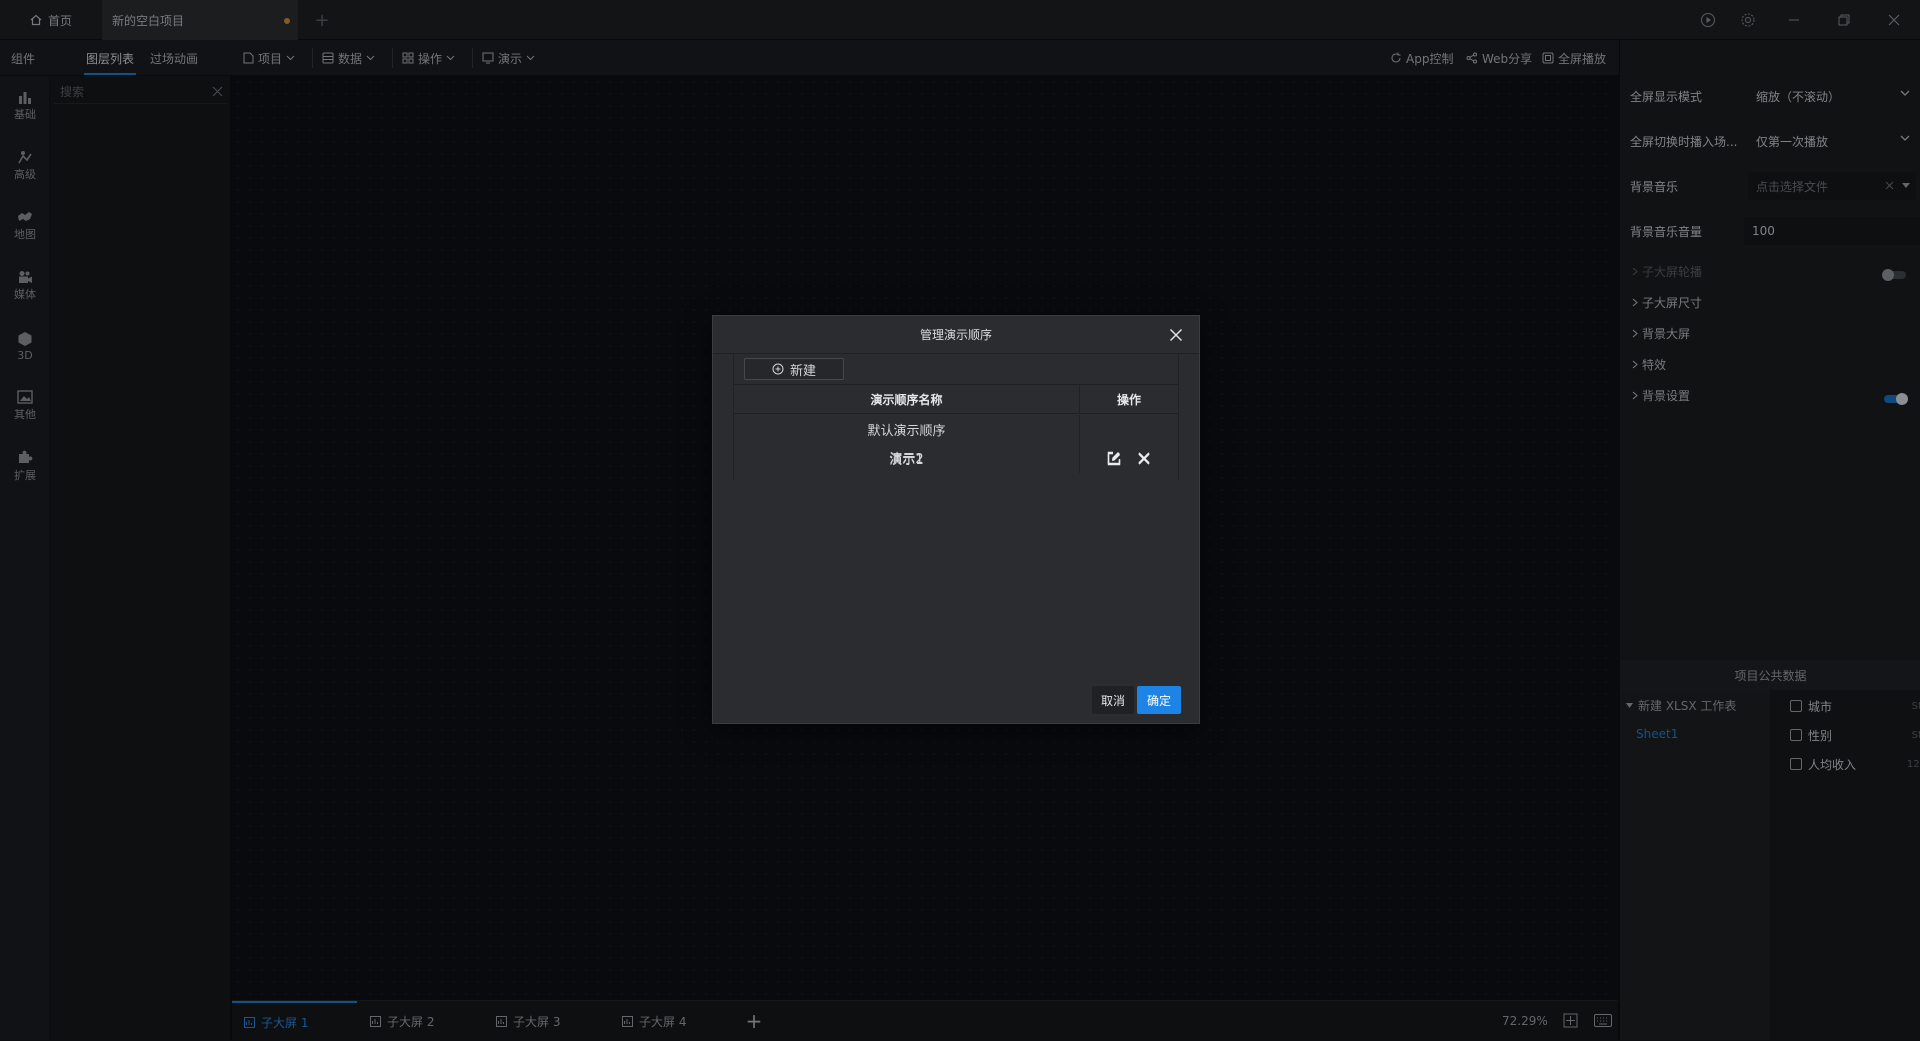 The height and width of the screenshot is (1041, 1920). I want to click on edit-icon, so click(1114, 458).